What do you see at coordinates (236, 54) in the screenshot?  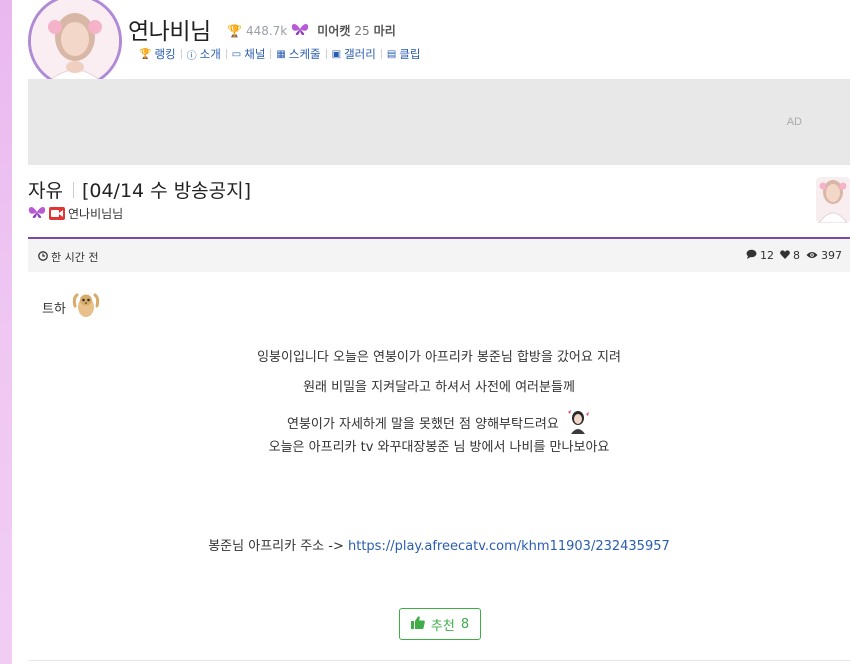 I see `channel-icon: ▭` at bounding box center [236, 54].